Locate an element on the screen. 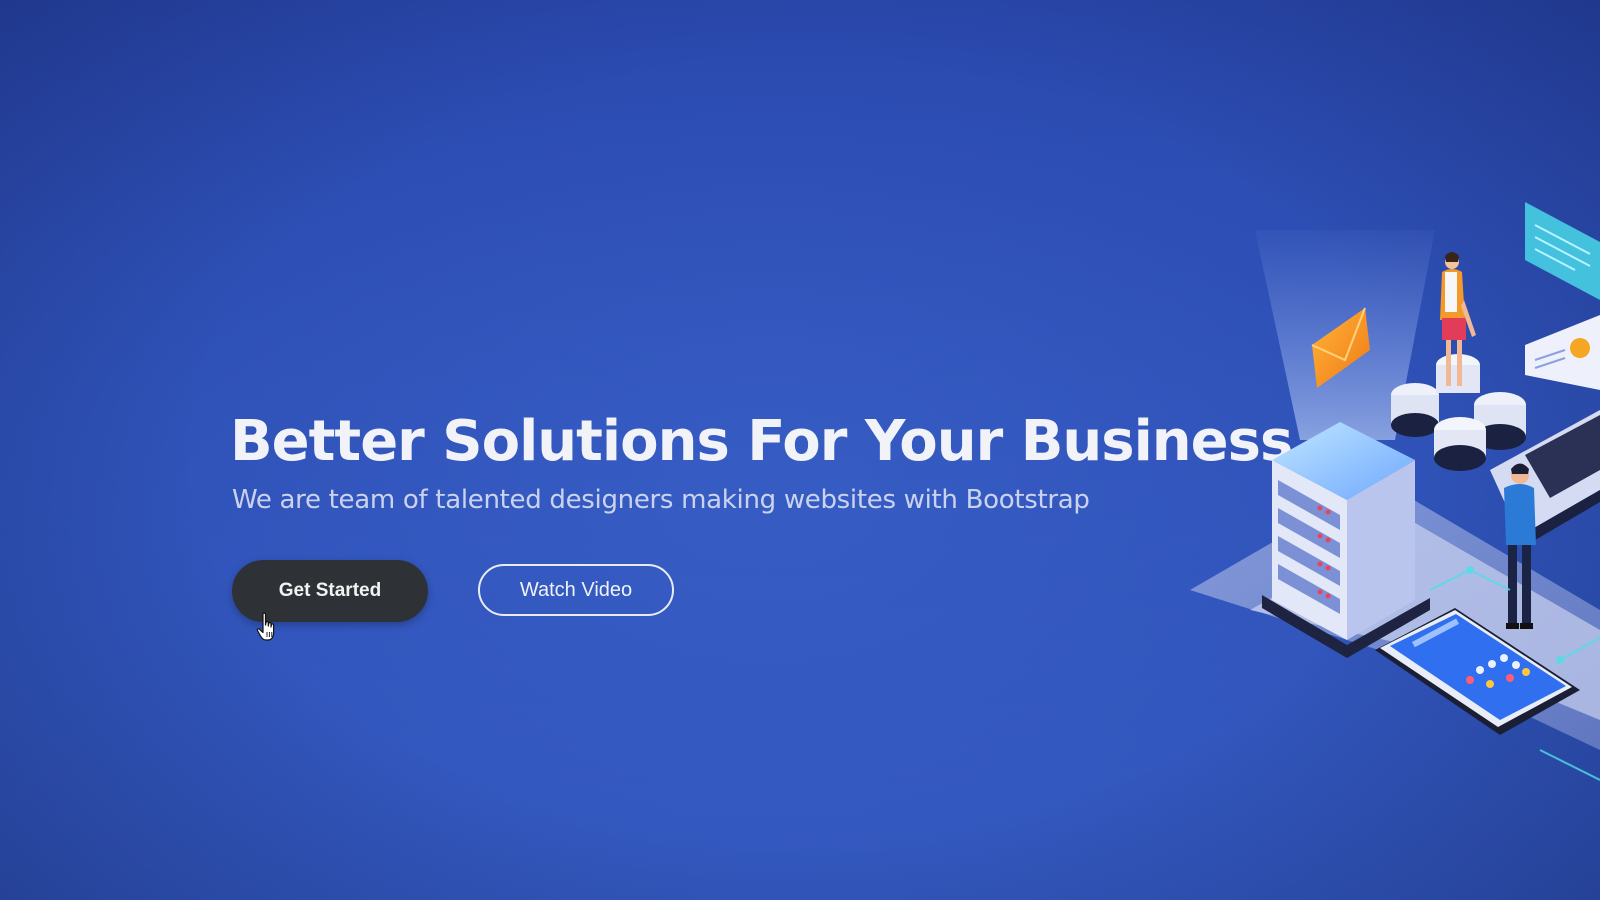  hero-title: Better Solutions For Your Business is located at coordinates (761, 441).